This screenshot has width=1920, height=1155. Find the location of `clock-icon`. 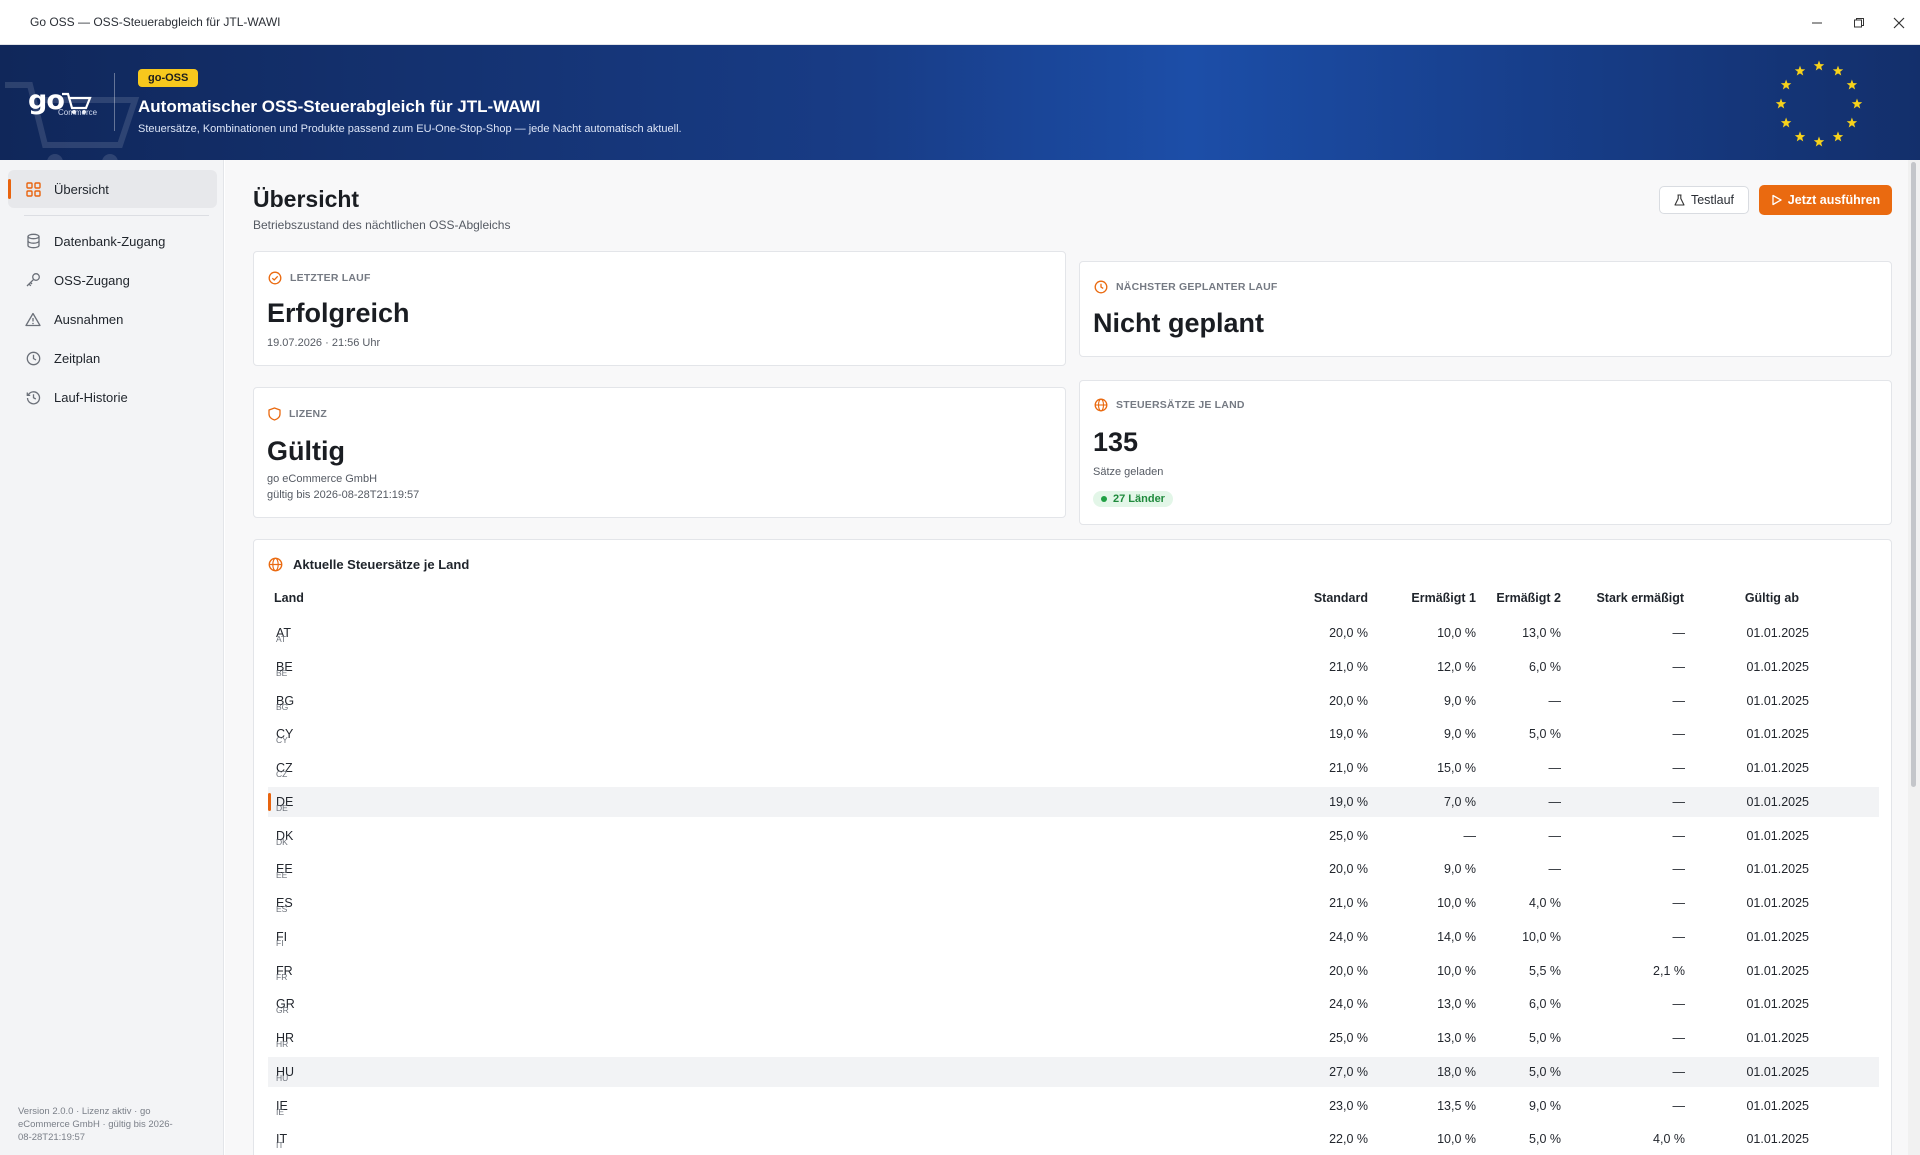

clock-icon is located at coordinates (33, 358).